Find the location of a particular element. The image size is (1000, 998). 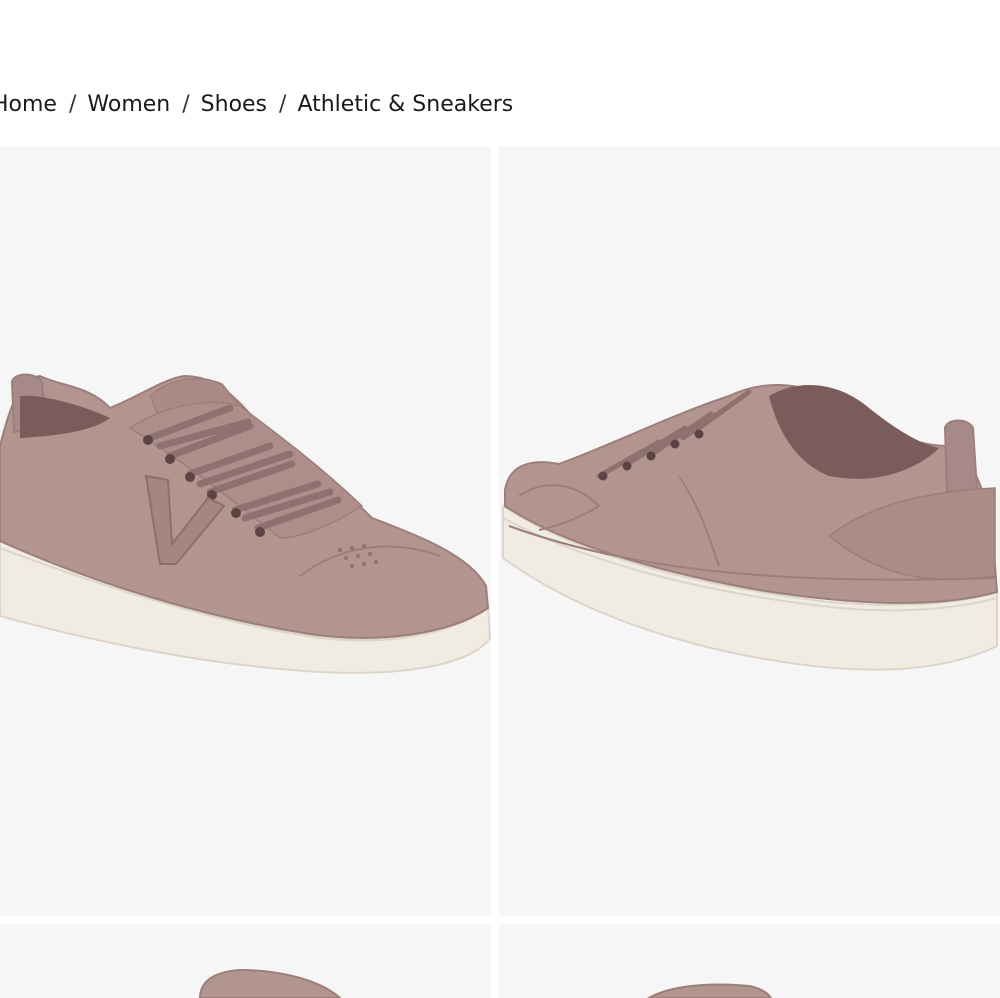

product-image-side is located at coordinates (749, 961).